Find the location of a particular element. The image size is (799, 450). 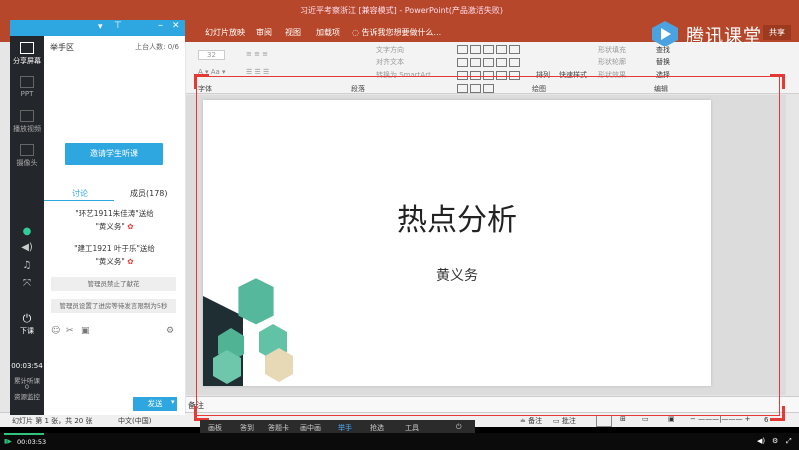

lightbulb-icon: ◌ is located at coordinates (357, 32).